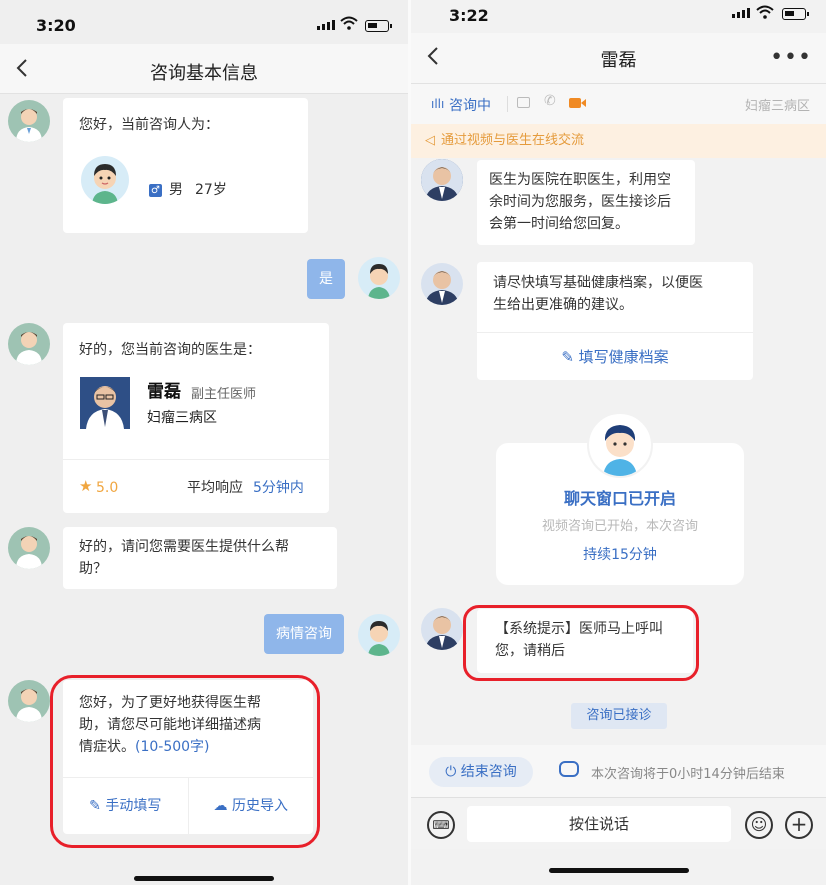 This screenshot has width=826, height=885. Describe the element at coordinates (215, 488) in the screenshot. I see `response-label: 平均响应` at that location.